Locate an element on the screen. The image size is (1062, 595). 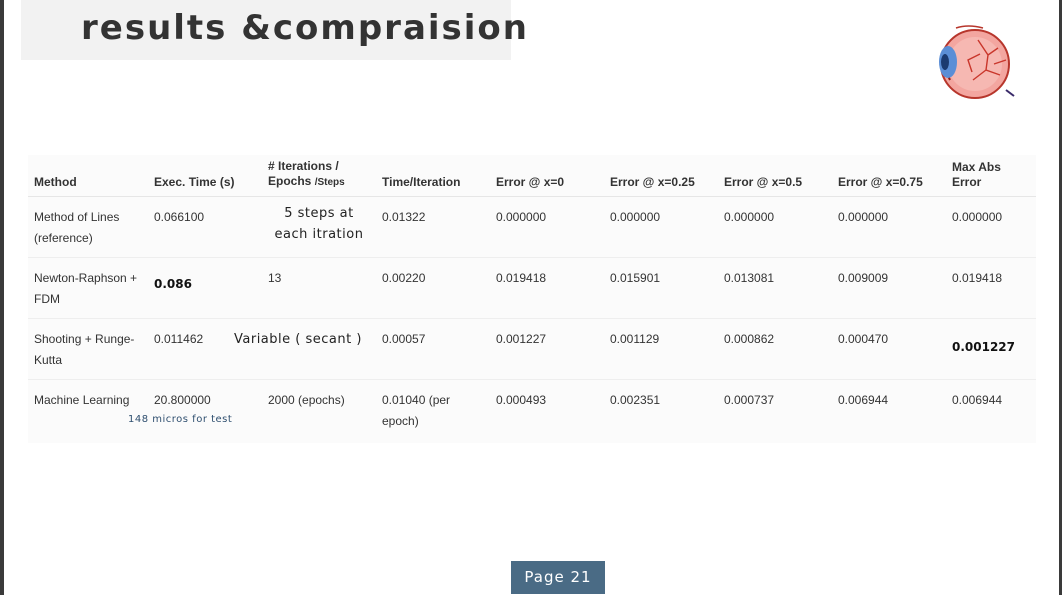
header-method: Method is located at coordinates (88, 176).